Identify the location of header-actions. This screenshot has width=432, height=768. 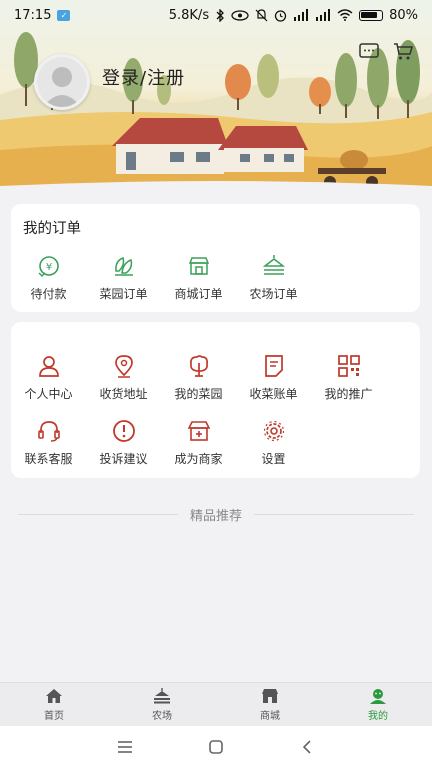
(386, 51).